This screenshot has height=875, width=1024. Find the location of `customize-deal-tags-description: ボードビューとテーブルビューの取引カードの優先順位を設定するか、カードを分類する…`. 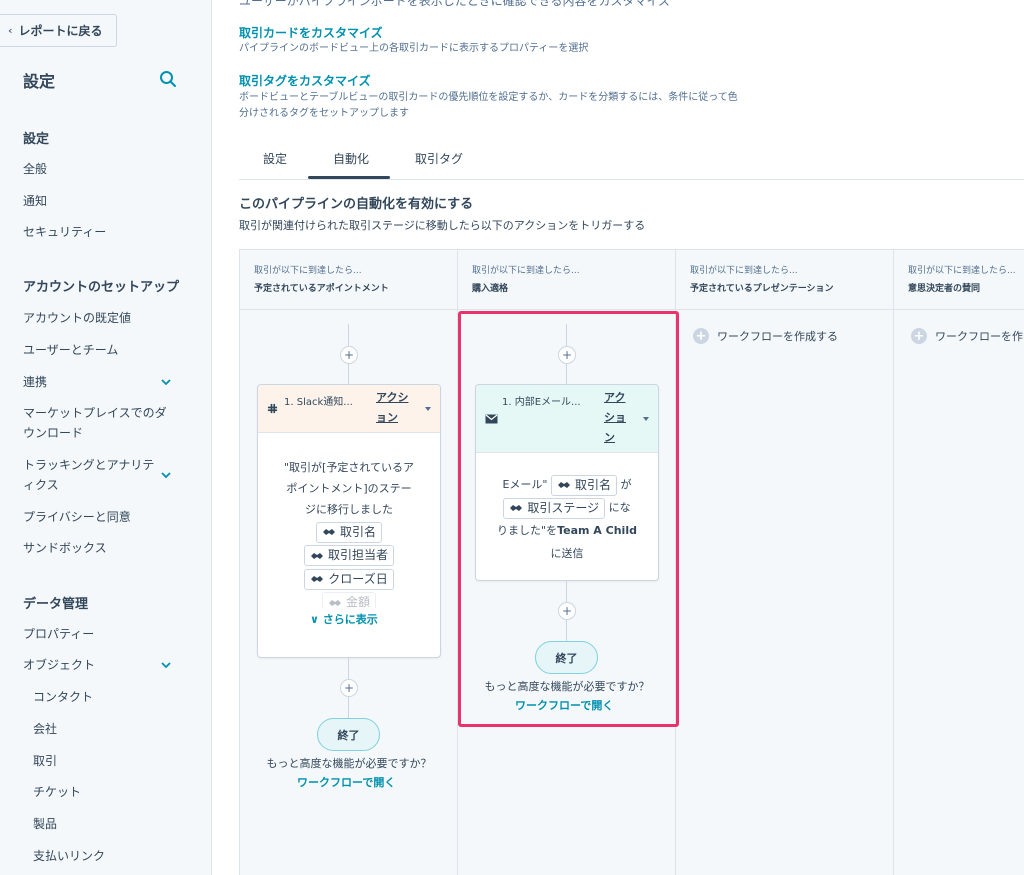

customize-deal-tags-description: ボードビューとテーブルビューの取引カードの優先順位を設定するか、カードを分類する… is located at coordinates (494, 106).